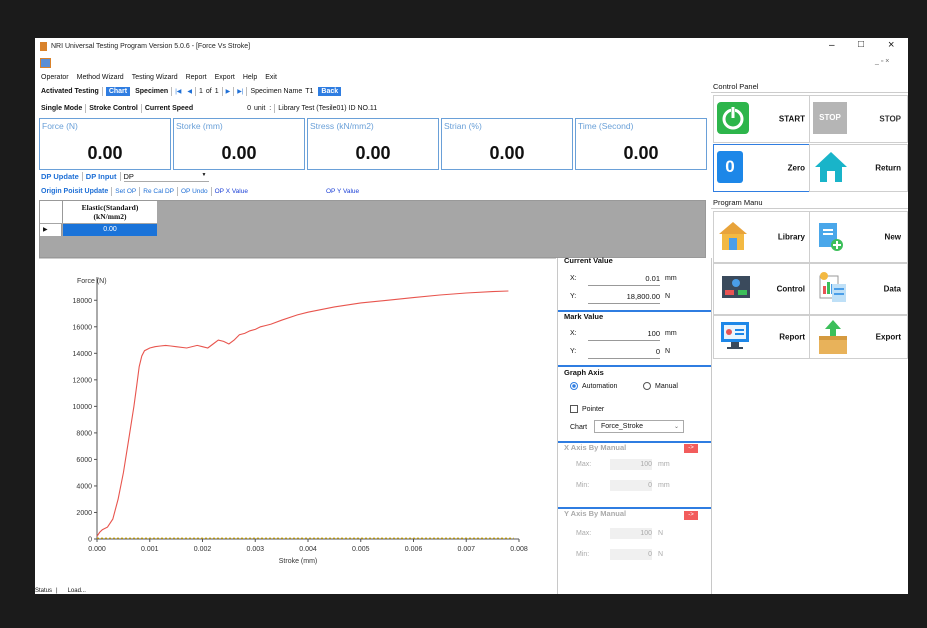 This screenshot has width=927, height=628. Describe the element at coordinates (691, 448) in the screenshot. I see `x-axis-apply-button: ->` at that location.